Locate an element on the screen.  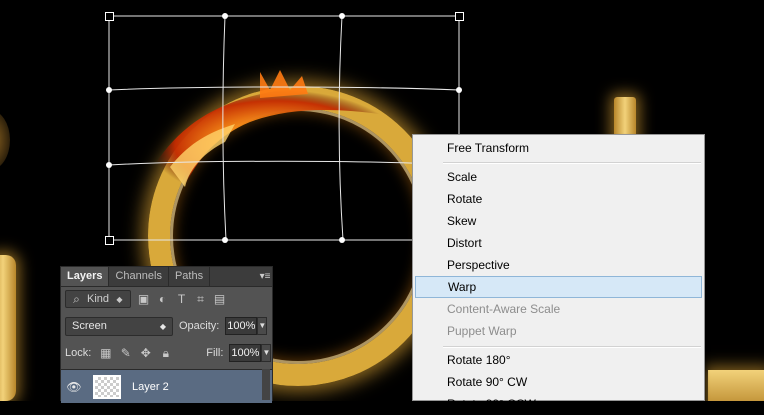
filter-kind-select: ⌕ Kind ◆ is located at coordinates (98, 299).